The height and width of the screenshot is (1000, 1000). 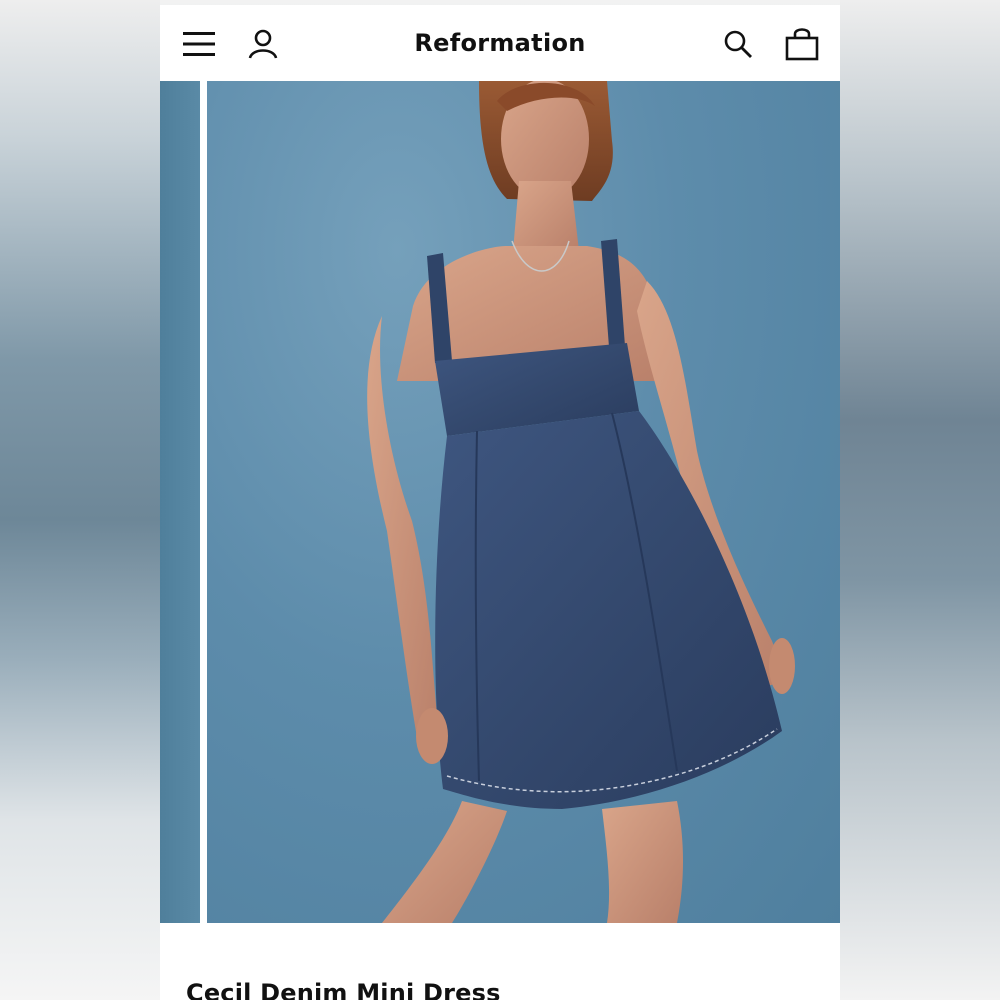 I want to click on shopping-bag-button, so click(x=802, y=44).